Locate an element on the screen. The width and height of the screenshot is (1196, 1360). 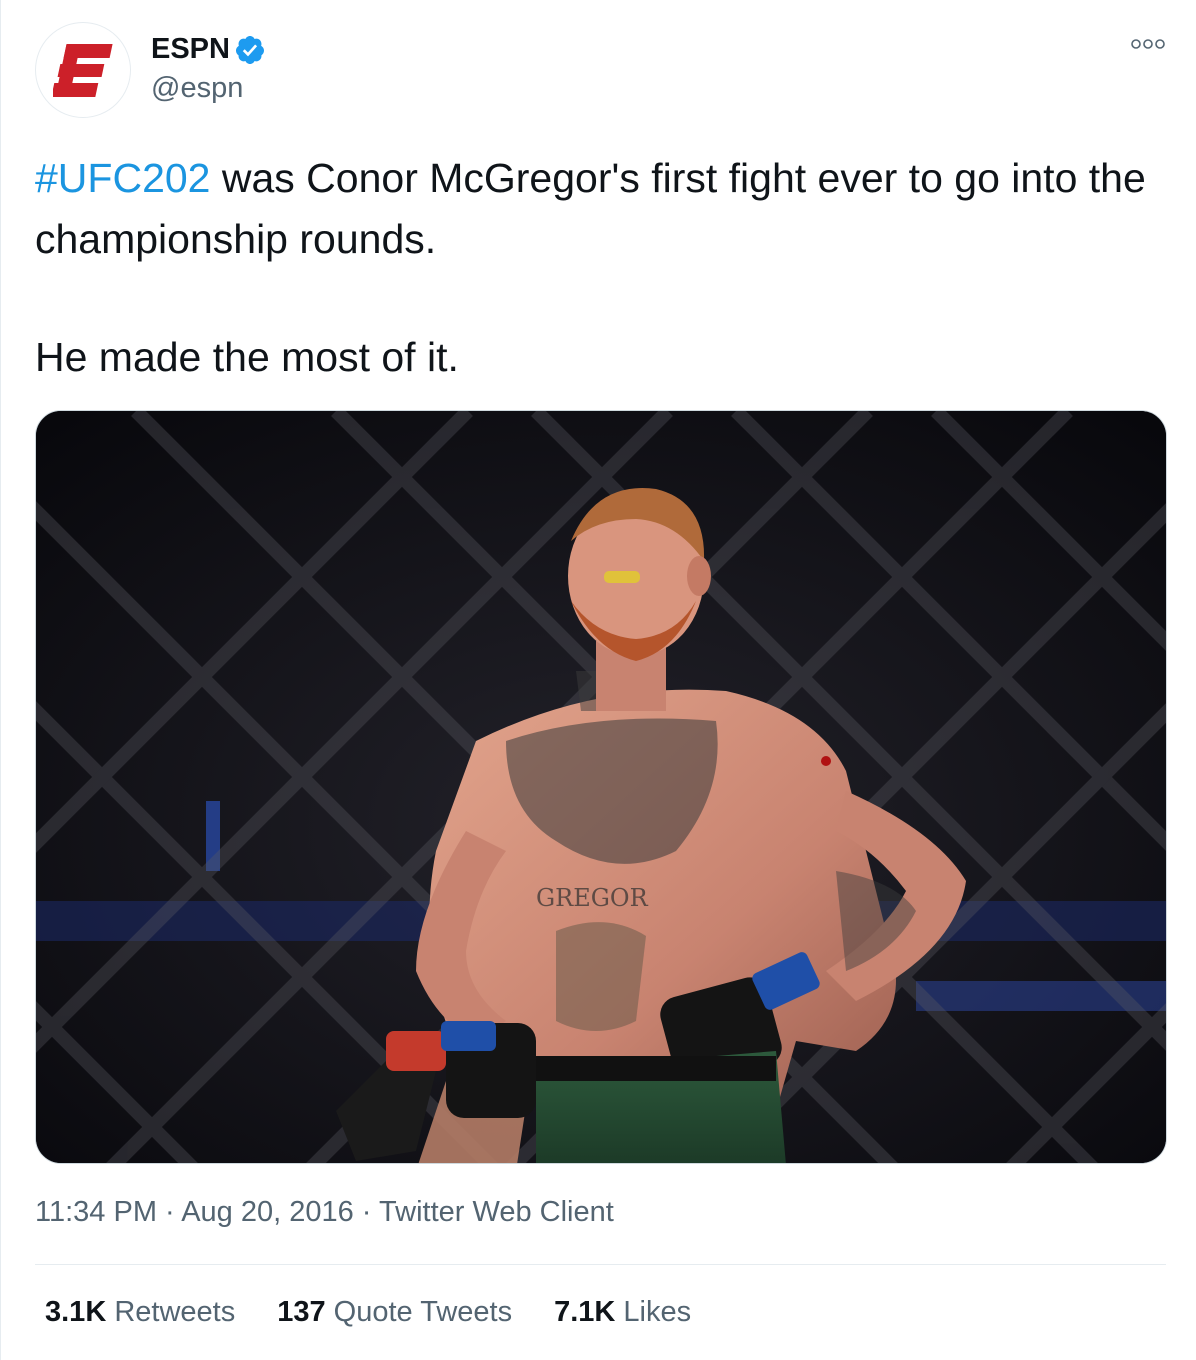
retweets-stat: 3.1K Retweets is located at coordinates (140, 1312).